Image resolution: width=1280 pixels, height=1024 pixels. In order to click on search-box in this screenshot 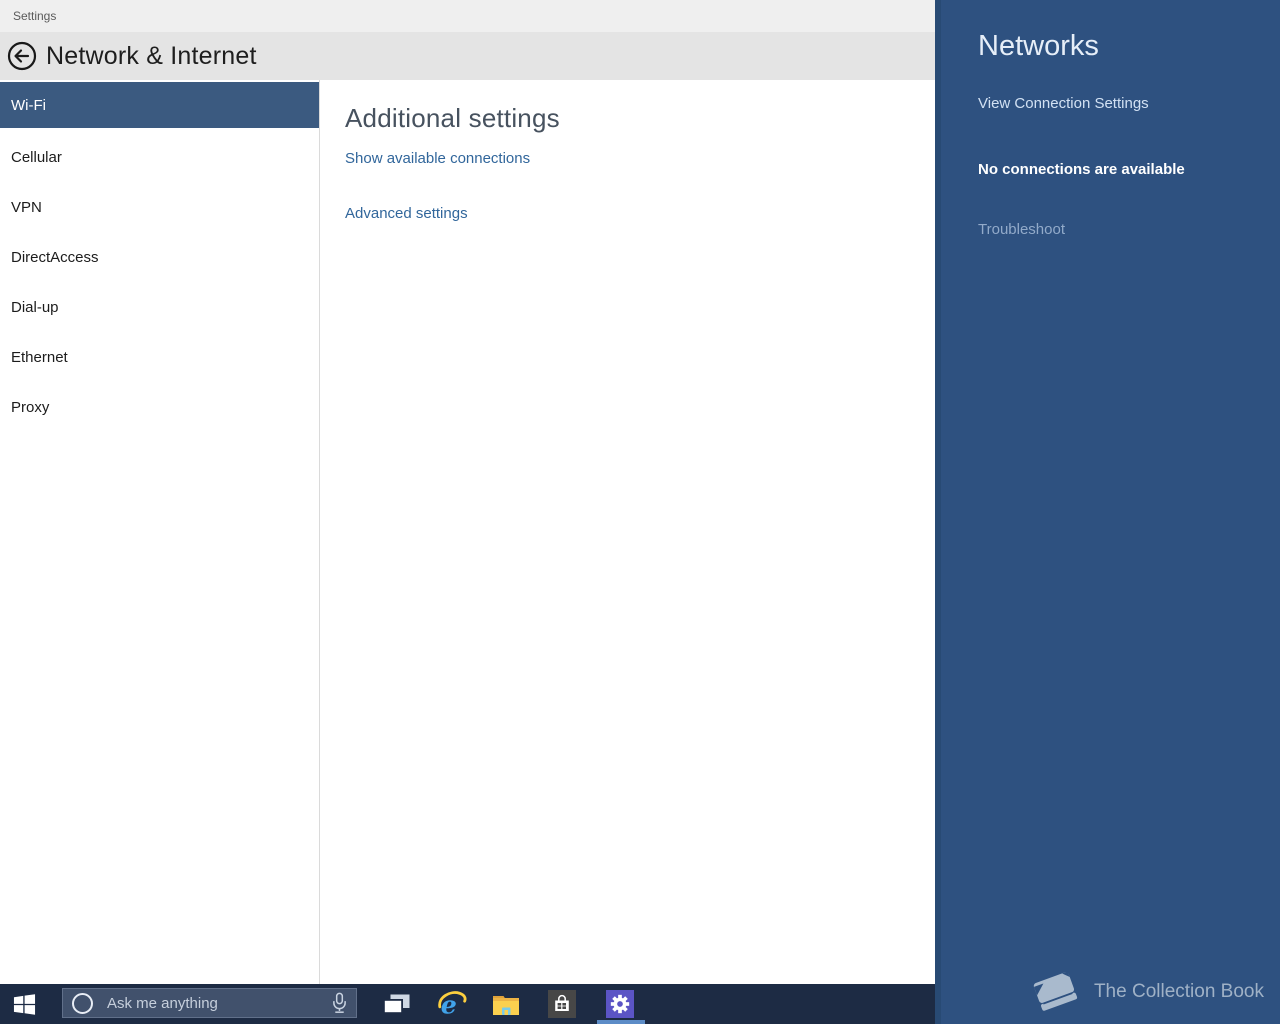, I will do `click(209, 1003)`.